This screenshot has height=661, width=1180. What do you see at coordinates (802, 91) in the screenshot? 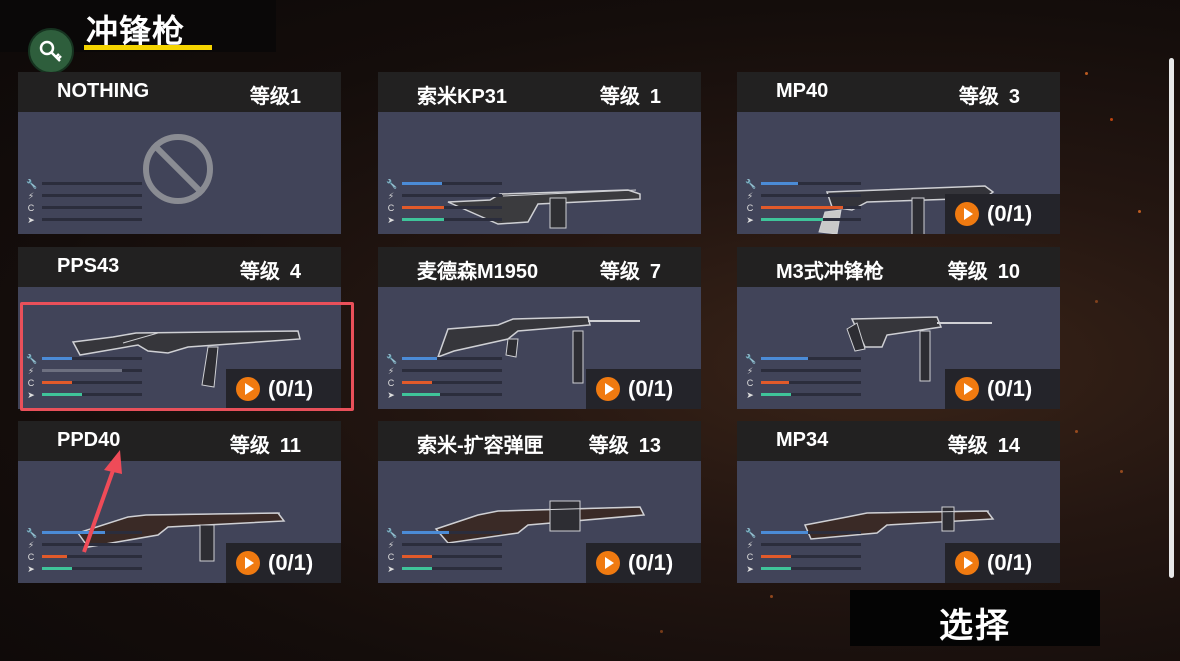
I see `weapon-name: MP40` at bounding box center [802, 91].